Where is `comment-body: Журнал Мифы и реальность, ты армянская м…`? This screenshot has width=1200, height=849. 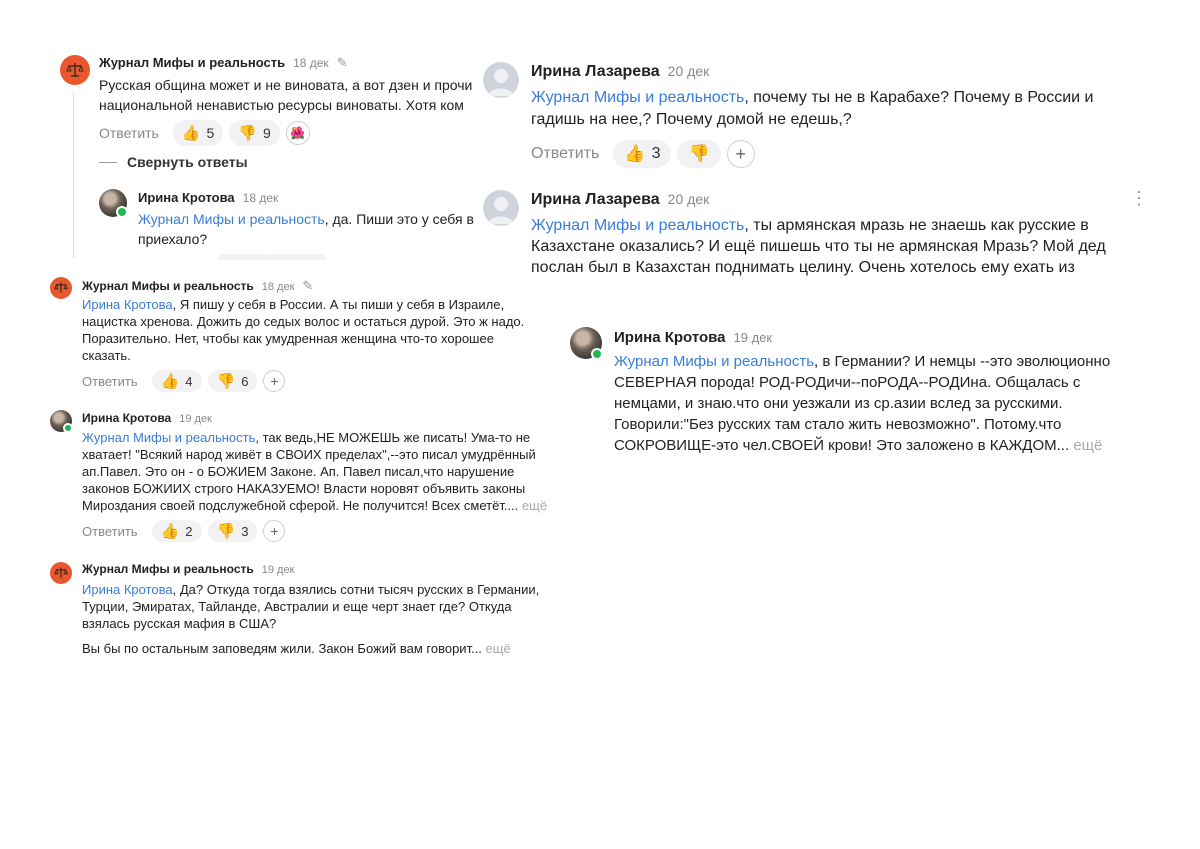 comment-body: Журнал Мифы и реальность, ты армянская м… is located at coordinates (818, 246).